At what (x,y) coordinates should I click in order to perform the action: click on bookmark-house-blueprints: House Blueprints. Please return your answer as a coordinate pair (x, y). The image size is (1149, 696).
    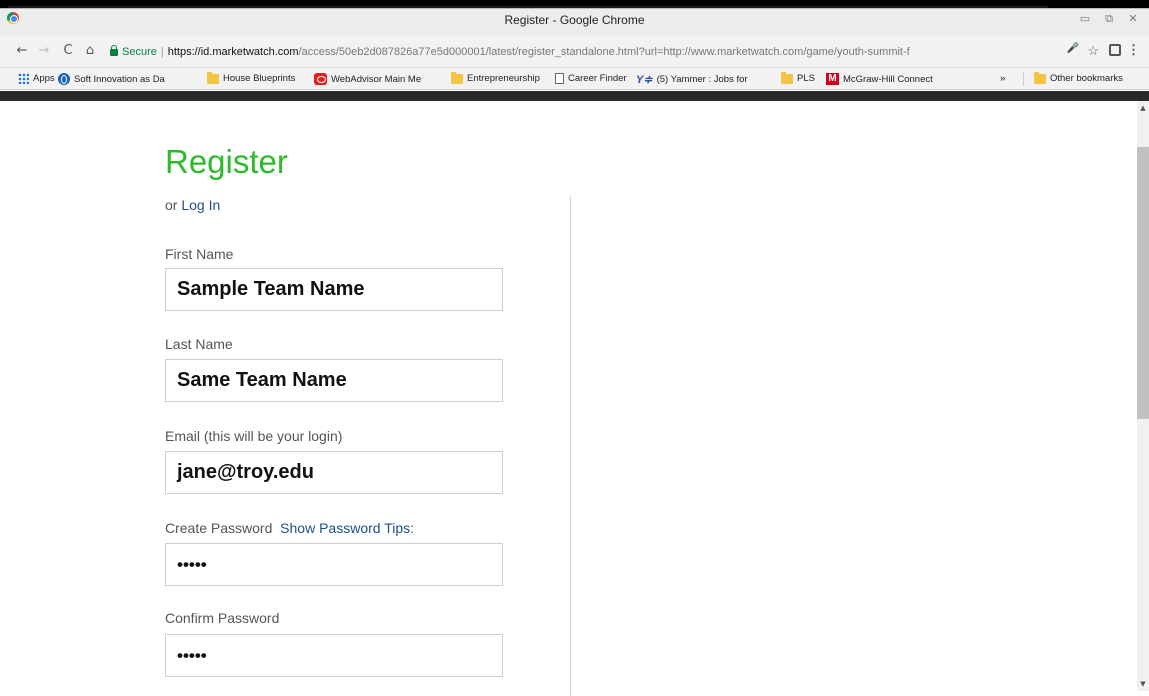
    Looking at the image, I should click on (251, 77).